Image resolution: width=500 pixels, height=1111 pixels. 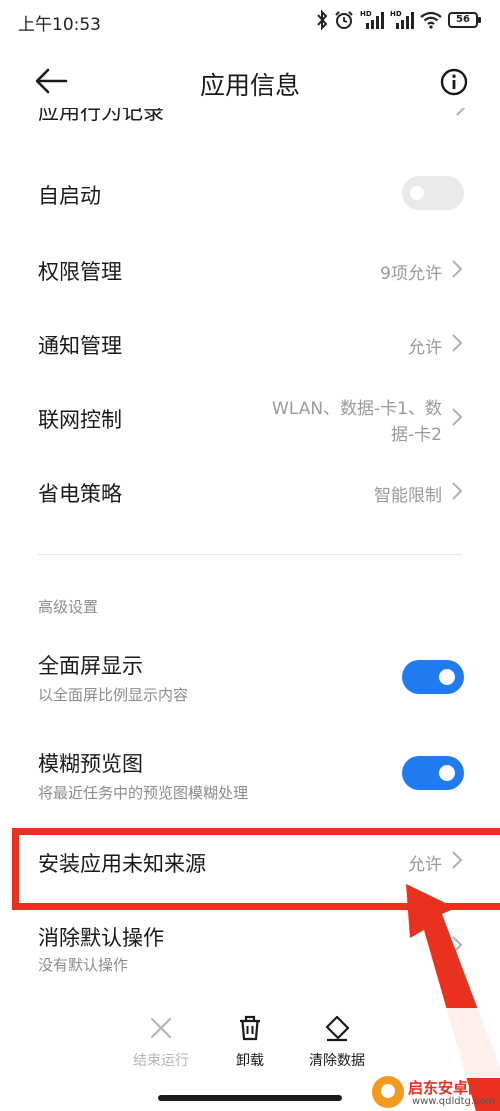 I want to click on watermark: 启东安卓网 www.qdldtg.com, so click(x=436, y=1092).